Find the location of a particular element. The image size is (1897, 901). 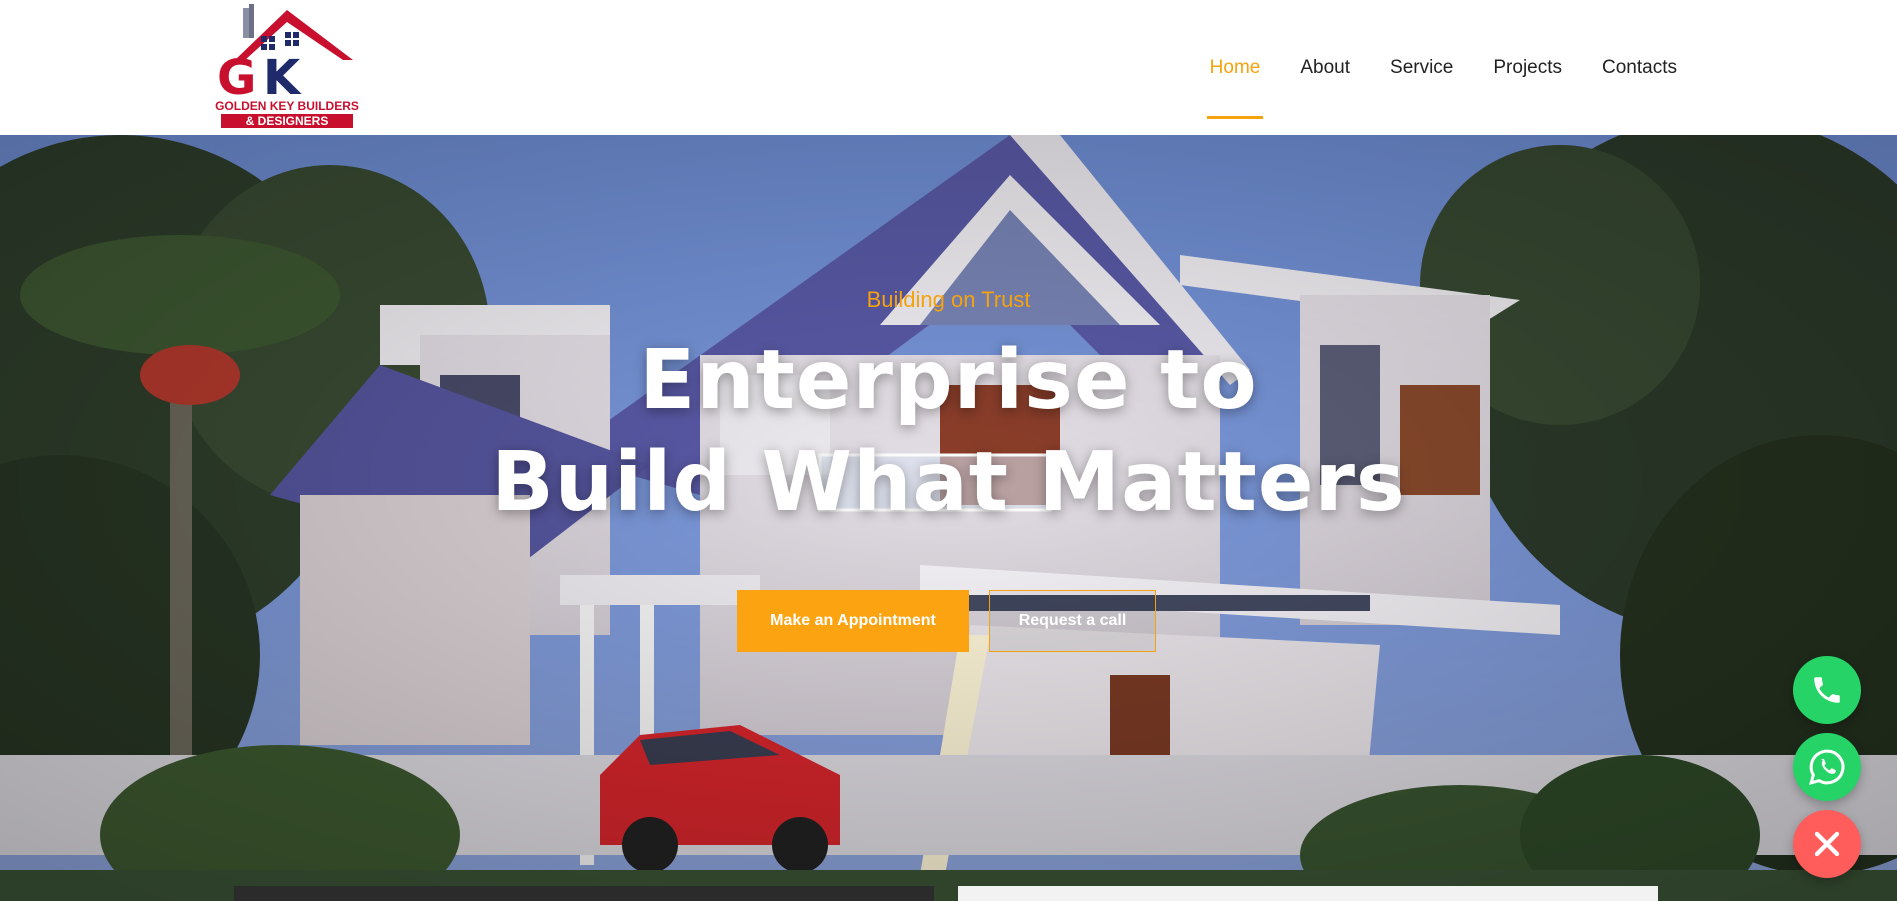

main-nav: Home About Service Projects Contacts is located at coordinates (1433, 67).